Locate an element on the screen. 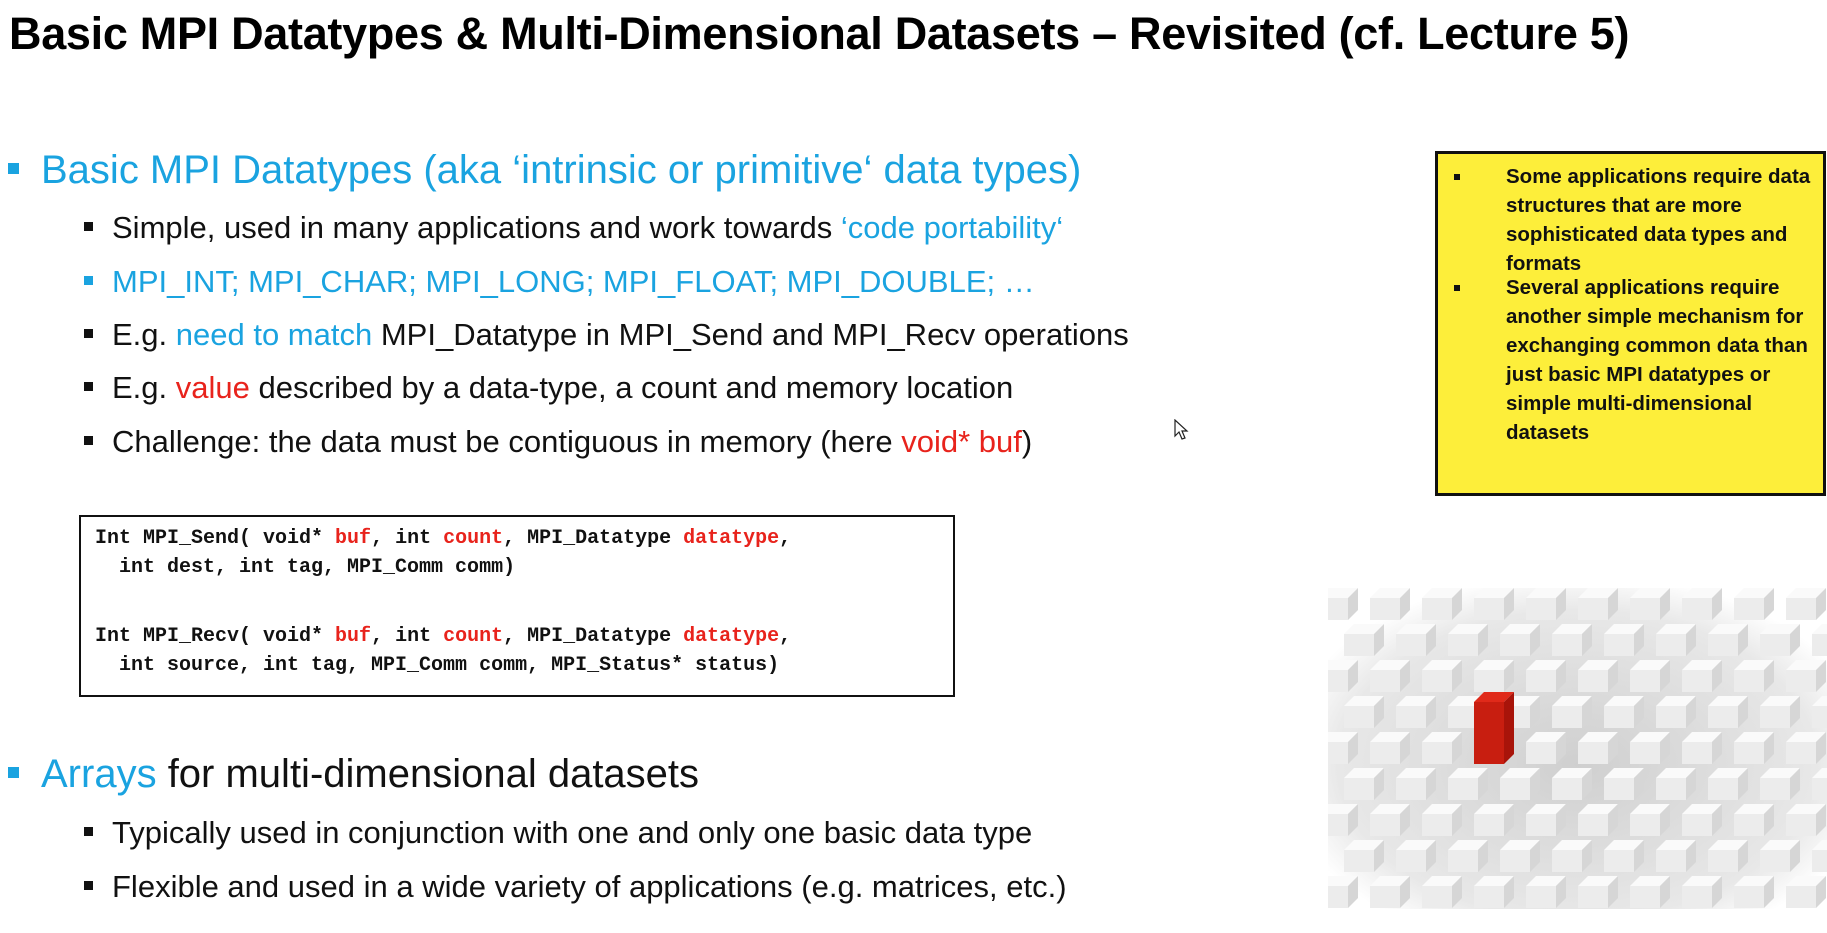  item-text: E.g. is located at coordinates (144, 334).